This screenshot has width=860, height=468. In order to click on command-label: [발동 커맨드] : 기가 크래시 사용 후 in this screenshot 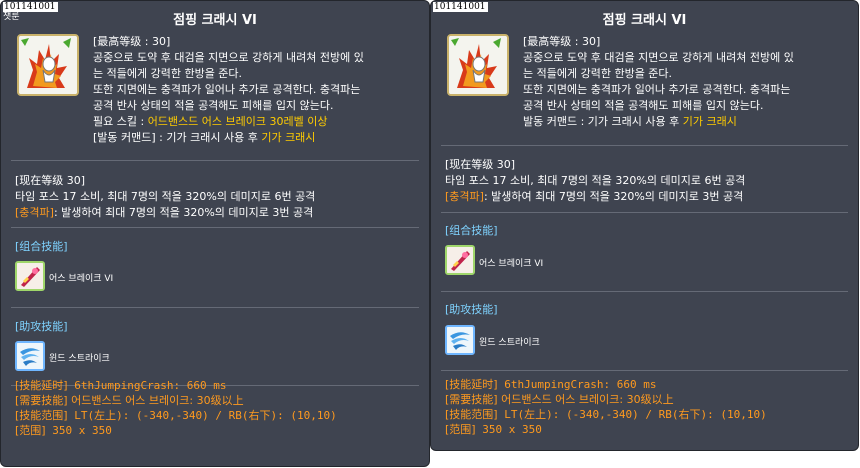, I will do `click(177, 137)`.